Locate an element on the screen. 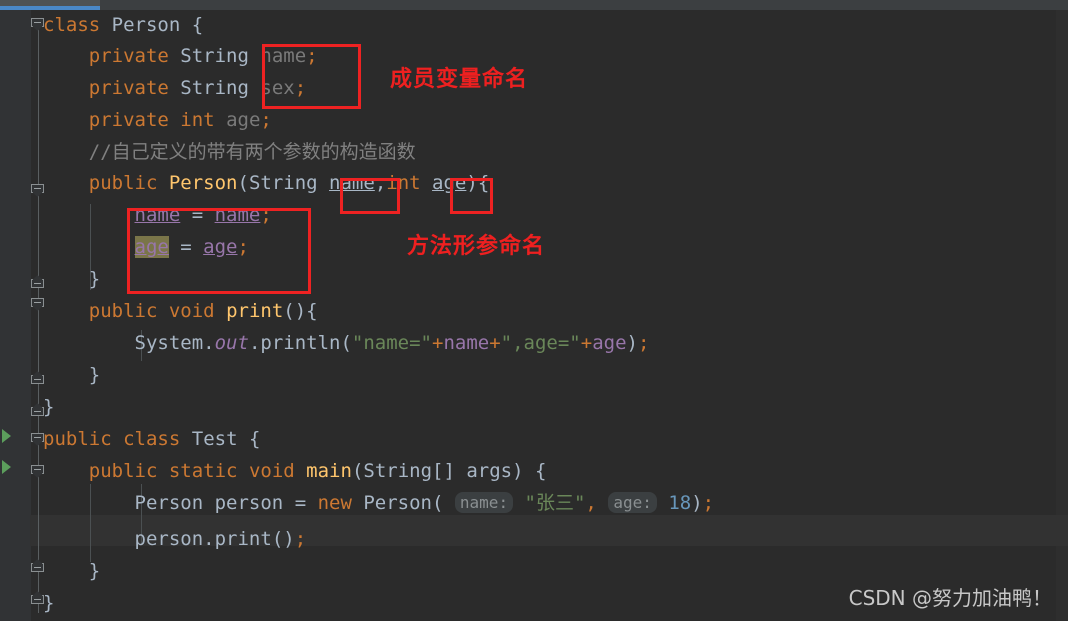  code-line-10: public void print(){ is located at coordinates (180, 311).